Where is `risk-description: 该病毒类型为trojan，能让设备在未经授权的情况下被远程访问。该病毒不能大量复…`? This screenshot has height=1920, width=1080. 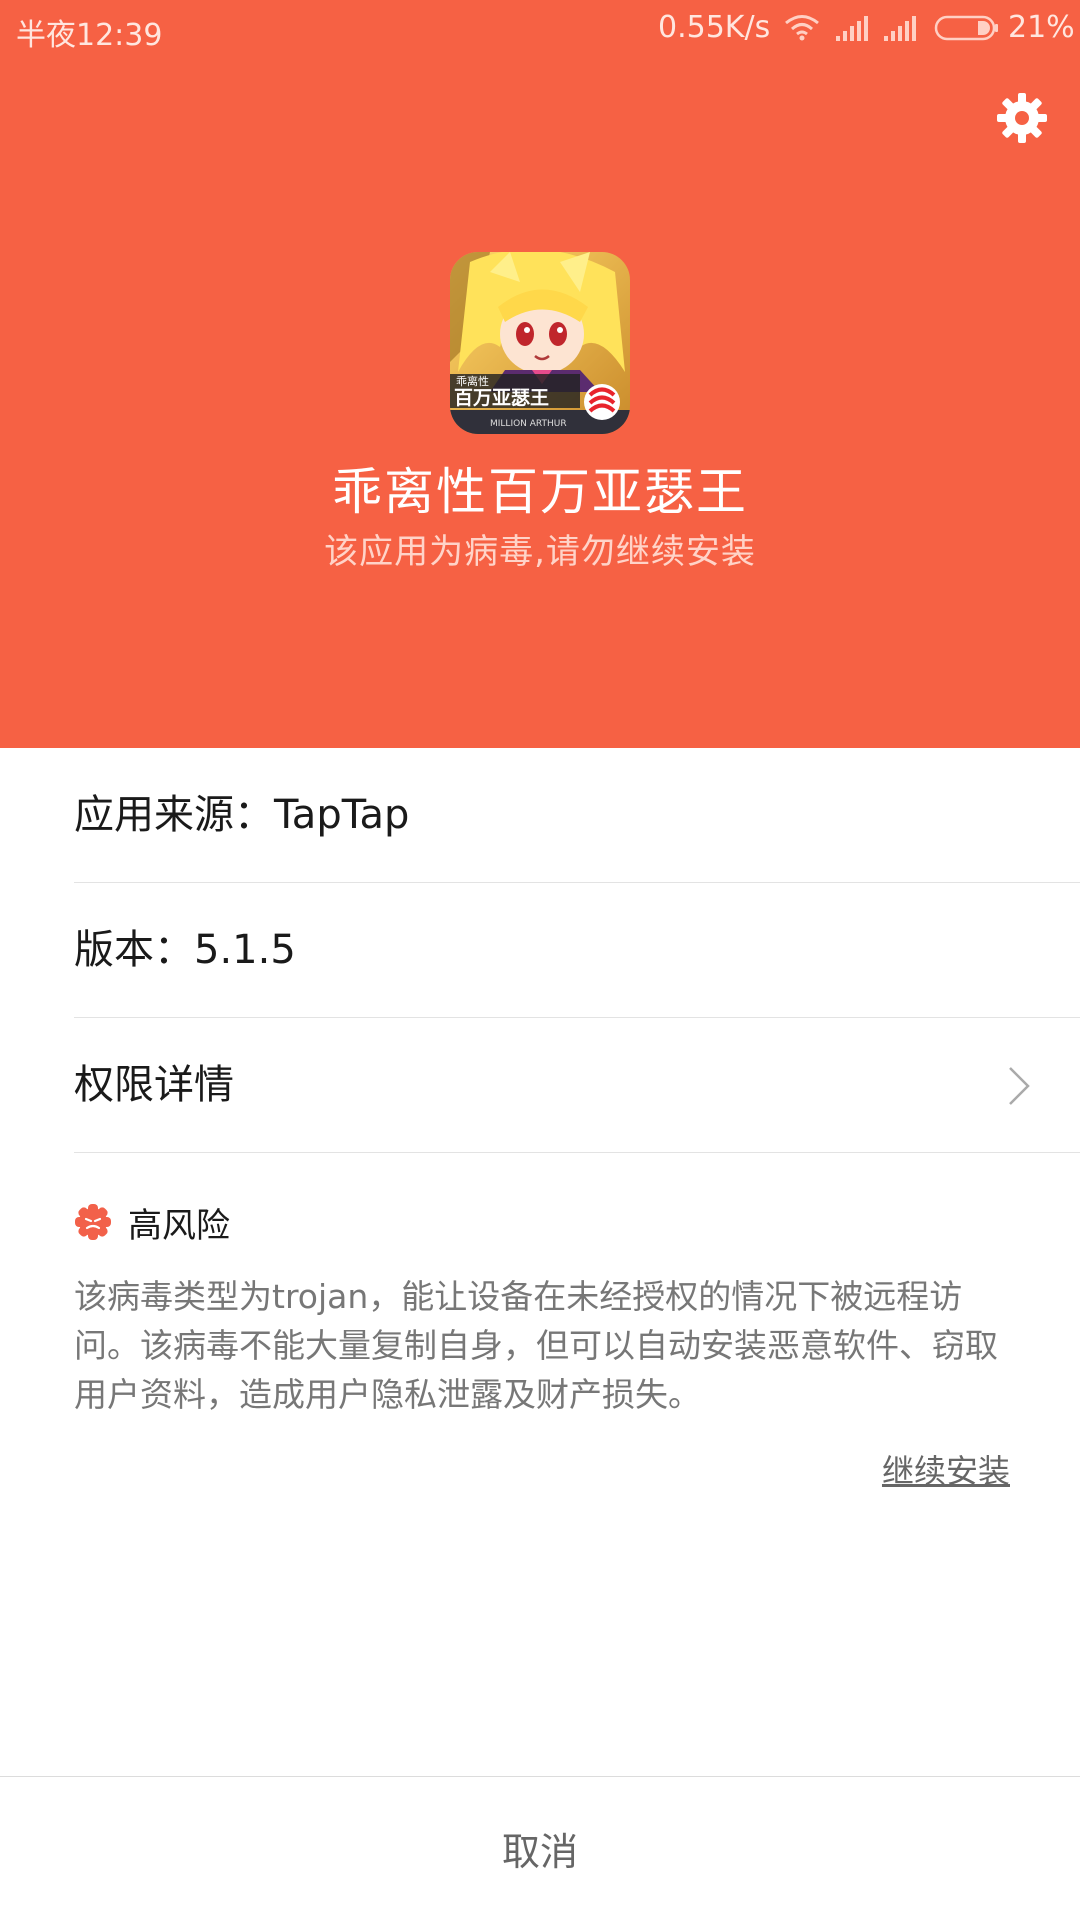
risk-description: 该病毒类型为trojan，能让设备在未经授权的情况下被远程访问。该病毒不能大量复… is located at coordinates (536, 1345).